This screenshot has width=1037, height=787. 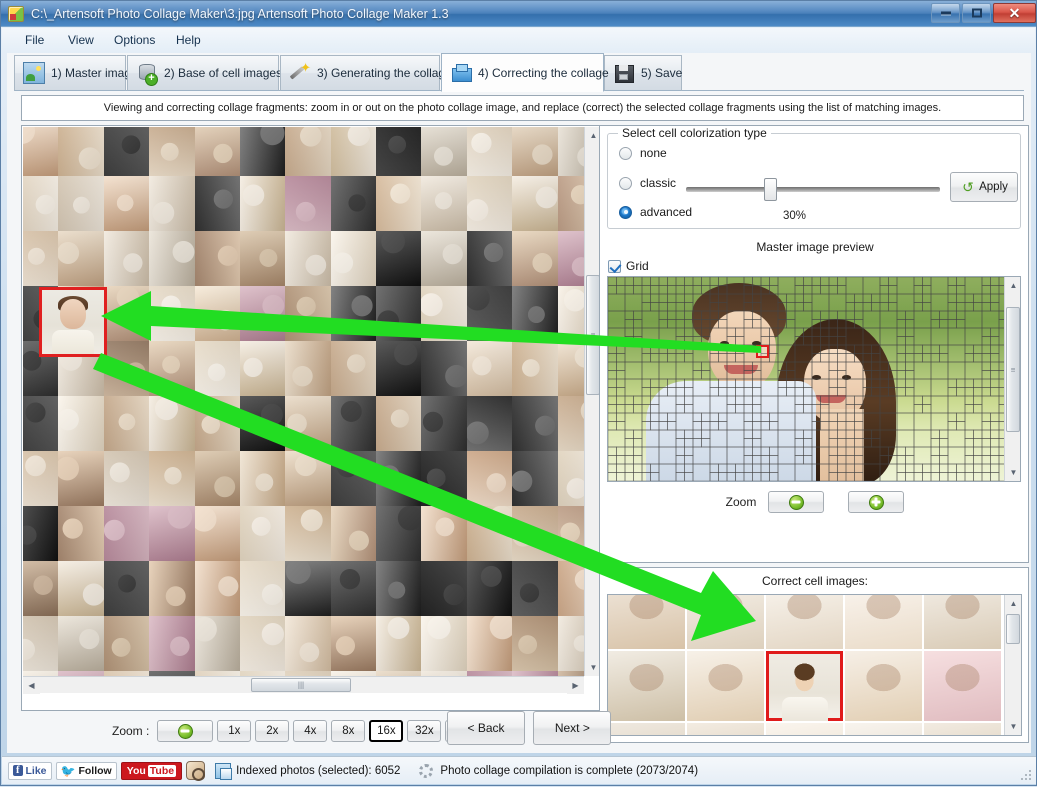 What do you see at coordinates (593, 335) in the screenshot?
I see `collage-vscroll-thumb: ≡` at bounding box center [593, 335].